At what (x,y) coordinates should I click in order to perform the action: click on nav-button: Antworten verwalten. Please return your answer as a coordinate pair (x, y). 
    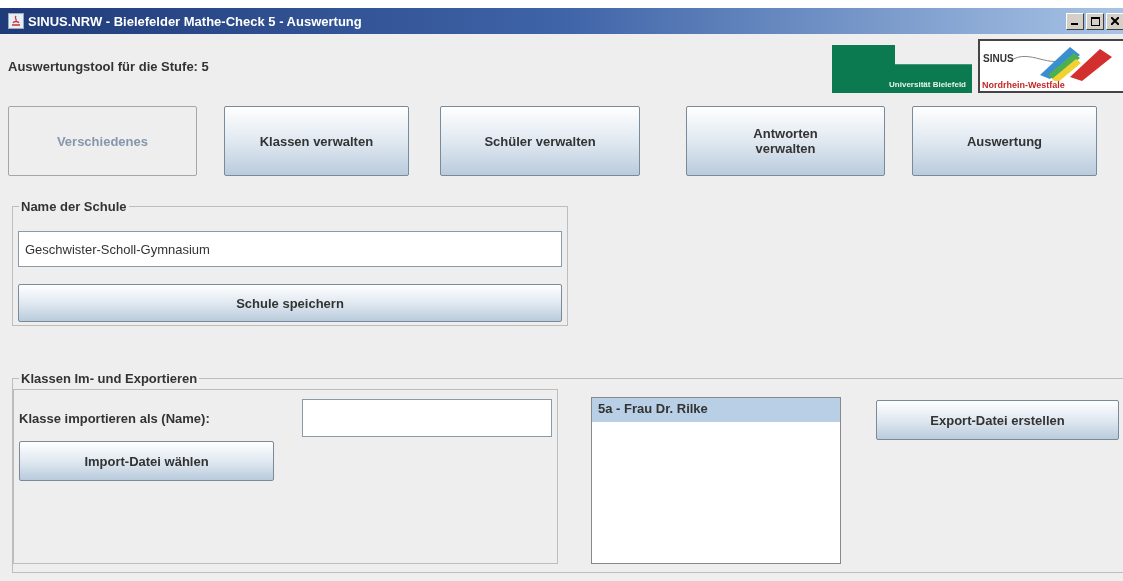
    Looking at the image, I should click on (785, 141).